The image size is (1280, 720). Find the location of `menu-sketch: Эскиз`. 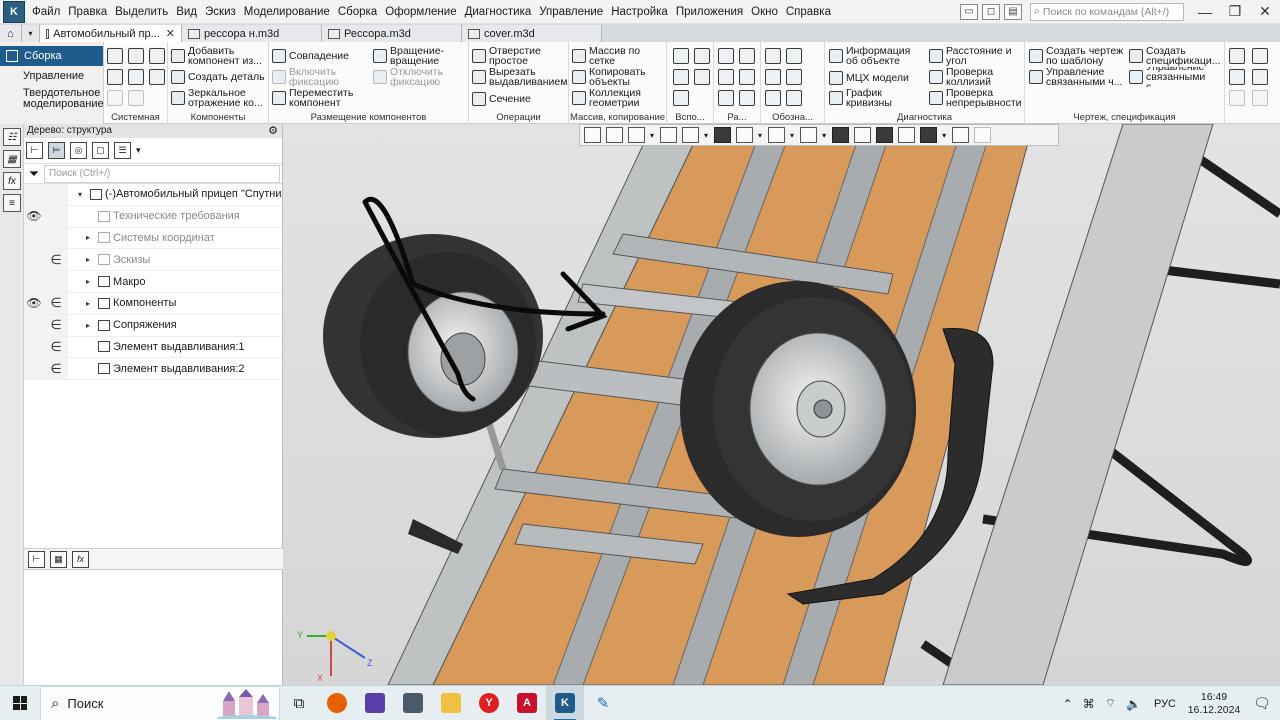

menu-sketch: Эскиз is located at coordinates (220, 12).